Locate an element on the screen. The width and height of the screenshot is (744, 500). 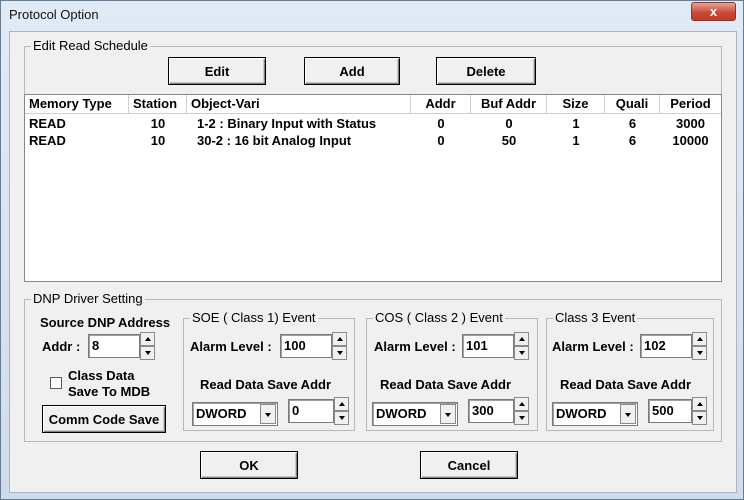
soe-save-addr-input: 0 is located at coordinates (311, 411).